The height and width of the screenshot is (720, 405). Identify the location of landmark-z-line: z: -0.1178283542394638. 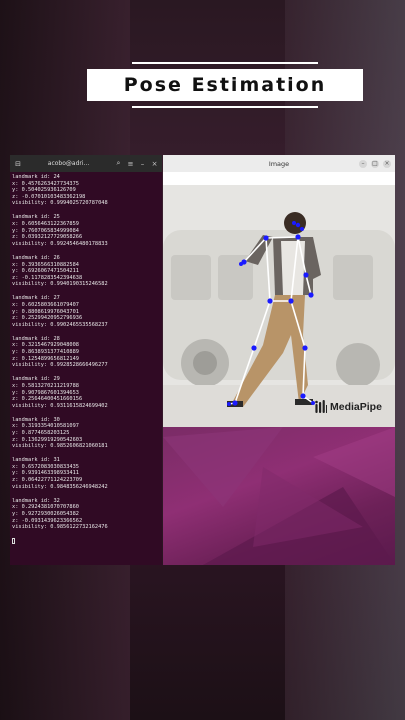
(47, 277).